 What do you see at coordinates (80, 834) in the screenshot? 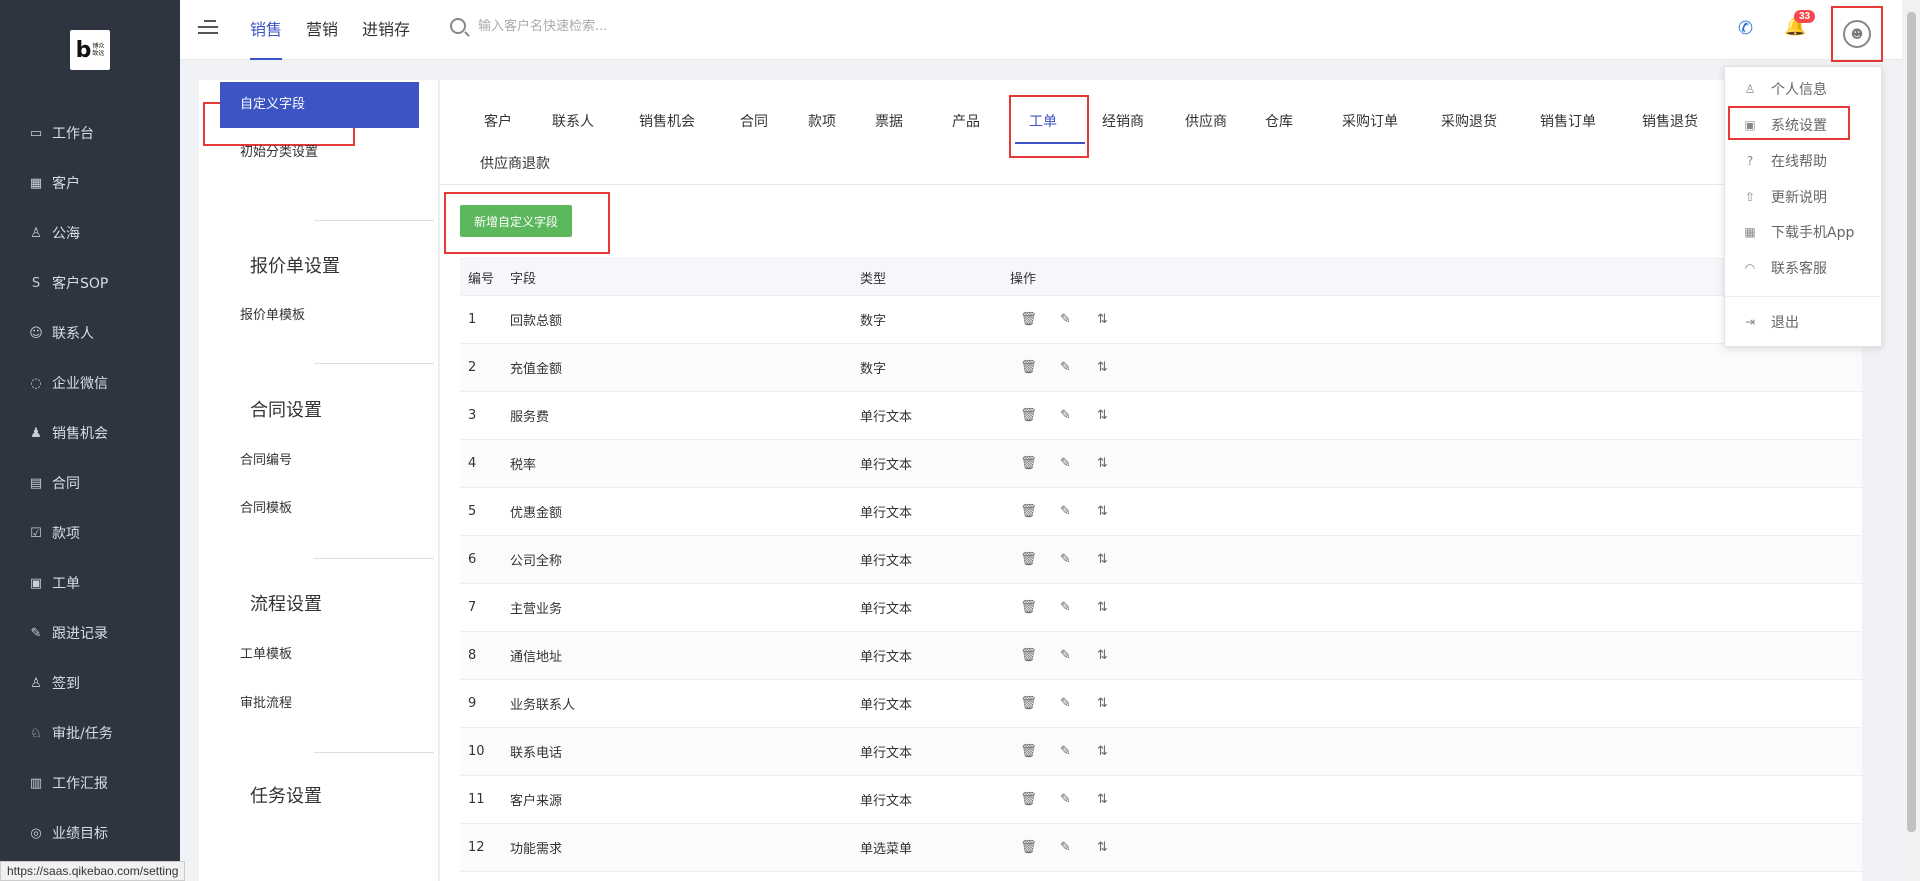
I see `nav-item-label: 业绩目标` at bounding box center [80, 834].